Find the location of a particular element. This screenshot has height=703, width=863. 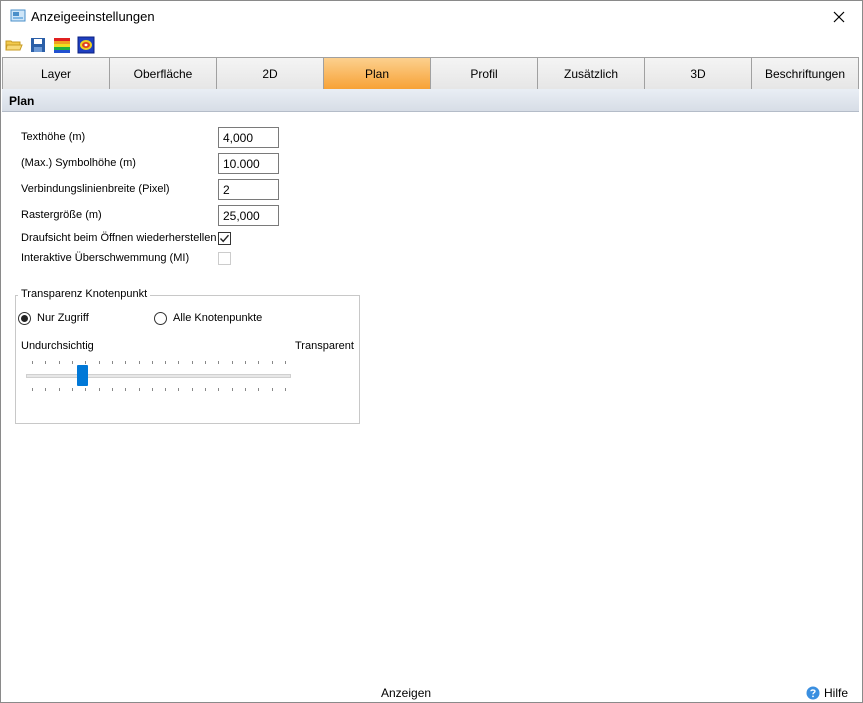

transparency-slider-thumb is located at coordinates (82, 375).